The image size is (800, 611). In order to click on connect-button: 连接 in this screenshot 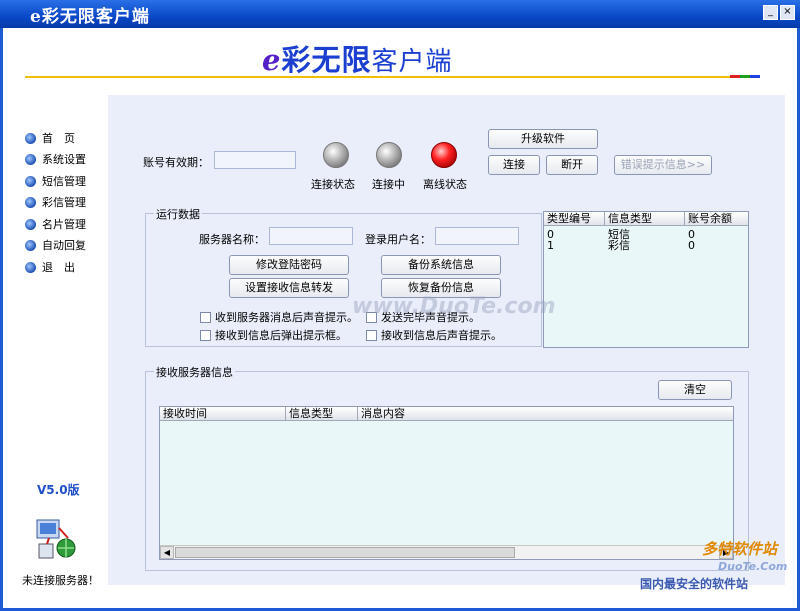, I will do `click(514, 165)`.